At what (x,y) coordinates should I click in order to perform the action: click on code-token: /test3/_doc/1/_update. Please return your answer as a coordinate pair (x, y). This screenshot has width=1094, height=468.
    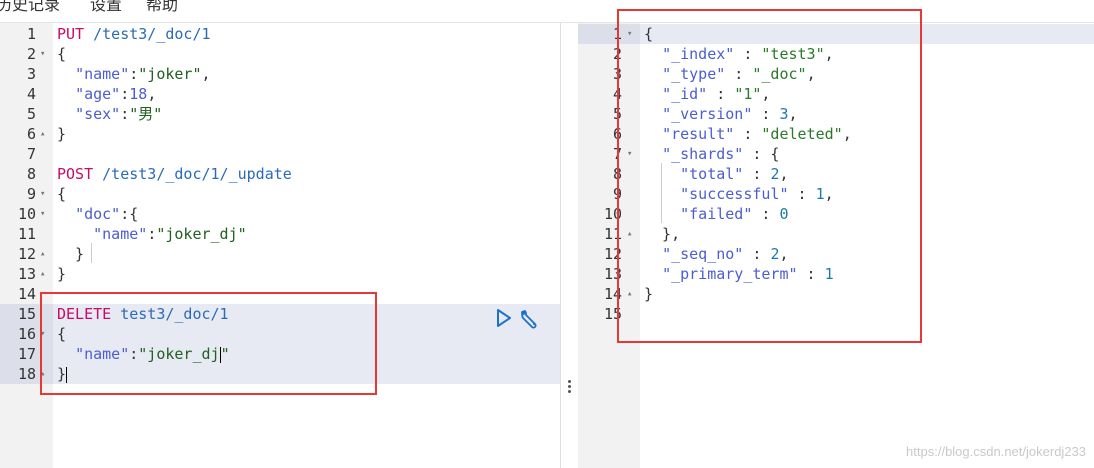
    Looking at the image, I should click on (192, 174).